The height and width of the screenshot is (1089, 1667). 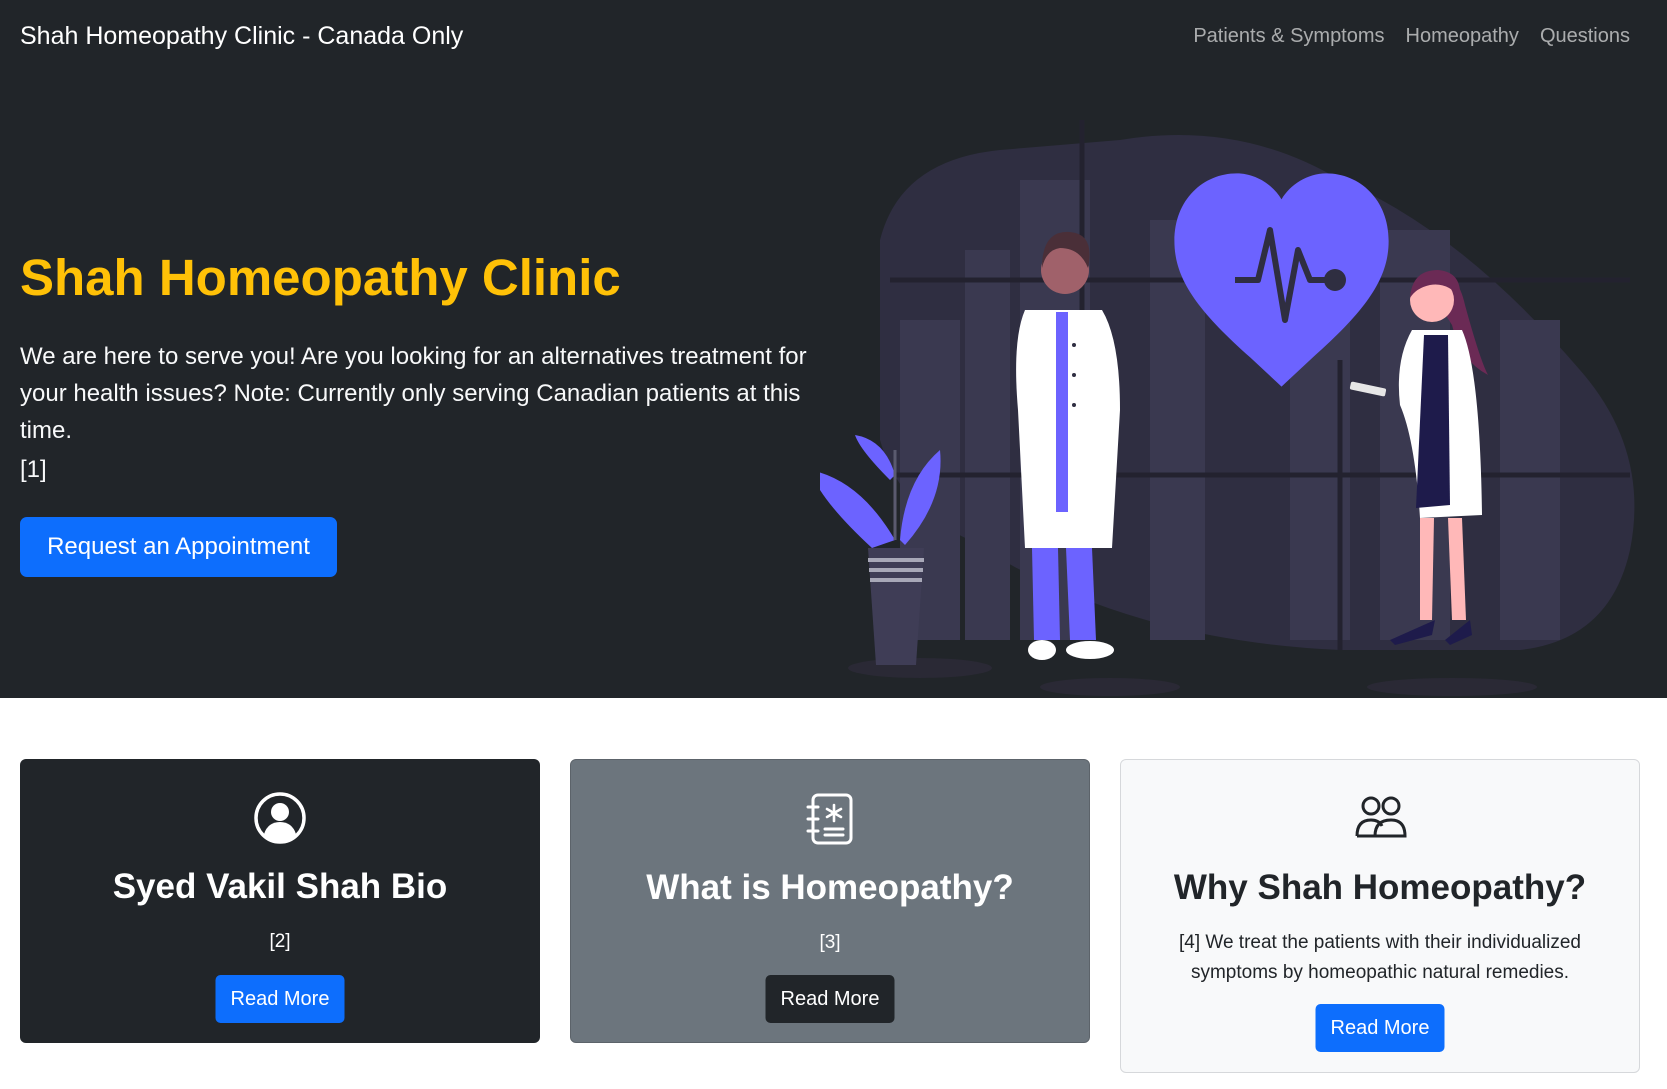 I want to click on homeopathy-card: What is Homeopathy? [3] Read More, so click(x=830, y=901).